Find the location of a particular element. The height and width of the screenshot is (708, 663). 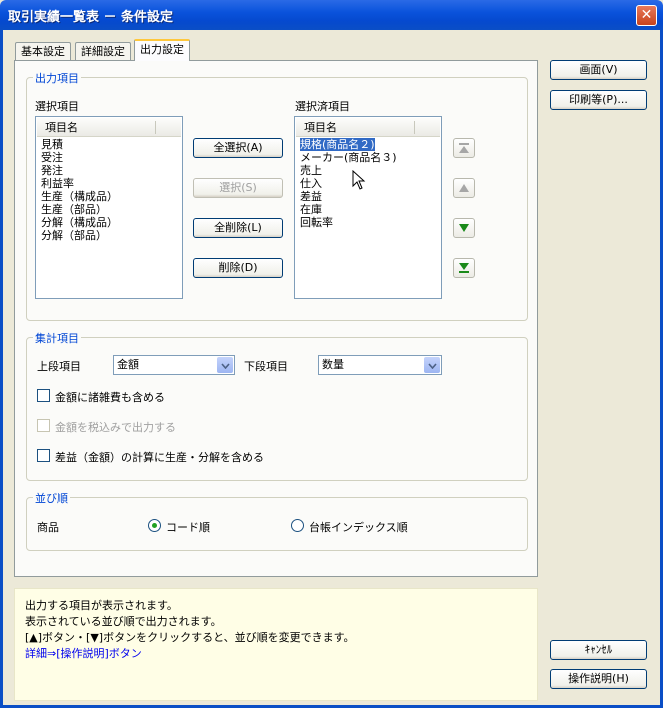

move-up-button is located at coordinates (464, 188).